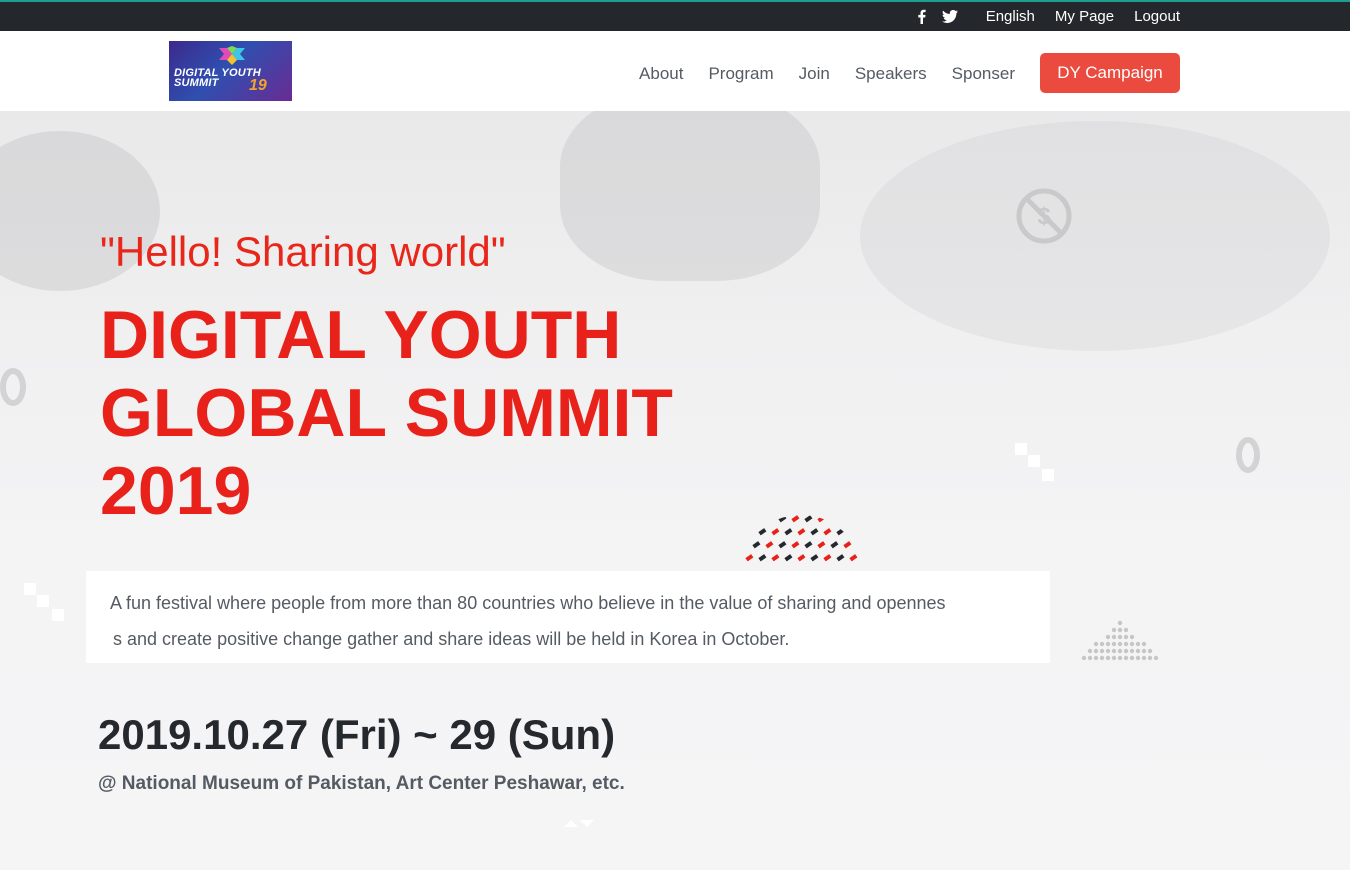 This screenshot has height=870, width=1350. I want to click on hero-title-line: DIGITAL YOUTH, so click(361, 335).